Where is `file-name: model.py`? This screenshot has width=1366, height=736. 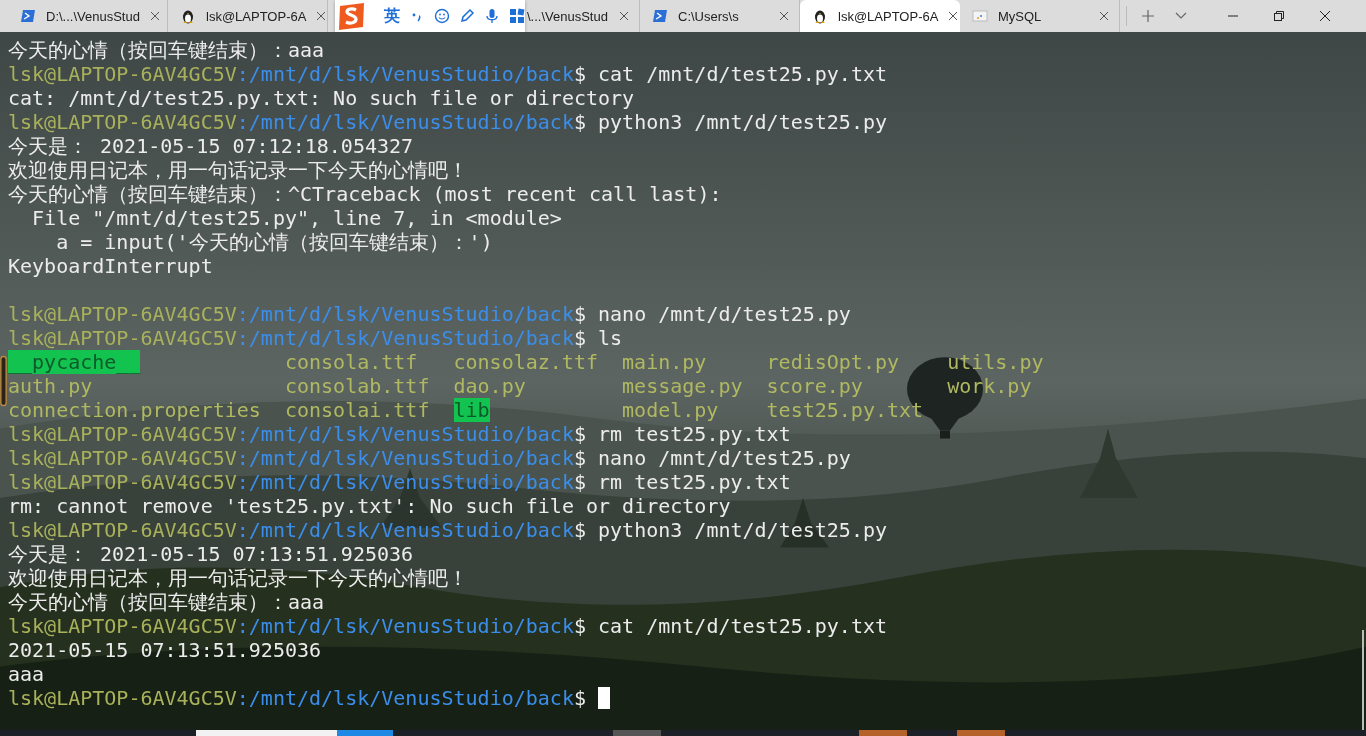
file-name: model.py is located at coordinates (670, 410).